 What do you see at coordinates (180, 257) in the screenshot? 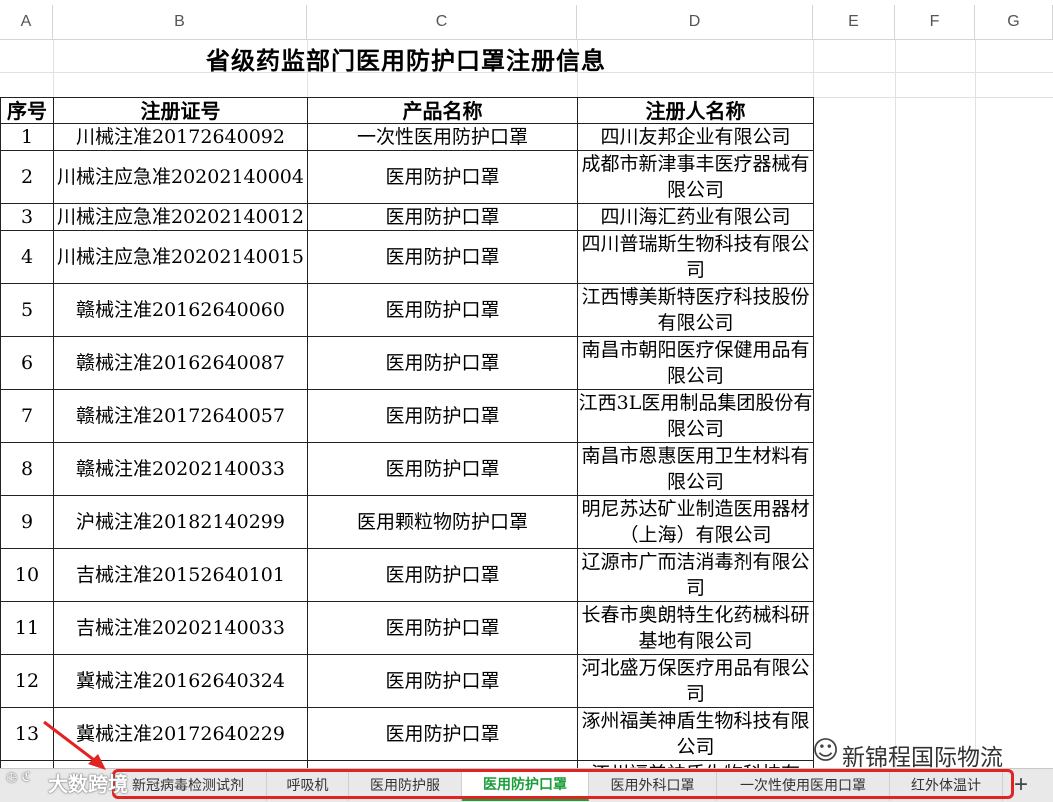
I see `cell-reg-number: 川械注应急准20202140015` at bounding box center [180, 257].